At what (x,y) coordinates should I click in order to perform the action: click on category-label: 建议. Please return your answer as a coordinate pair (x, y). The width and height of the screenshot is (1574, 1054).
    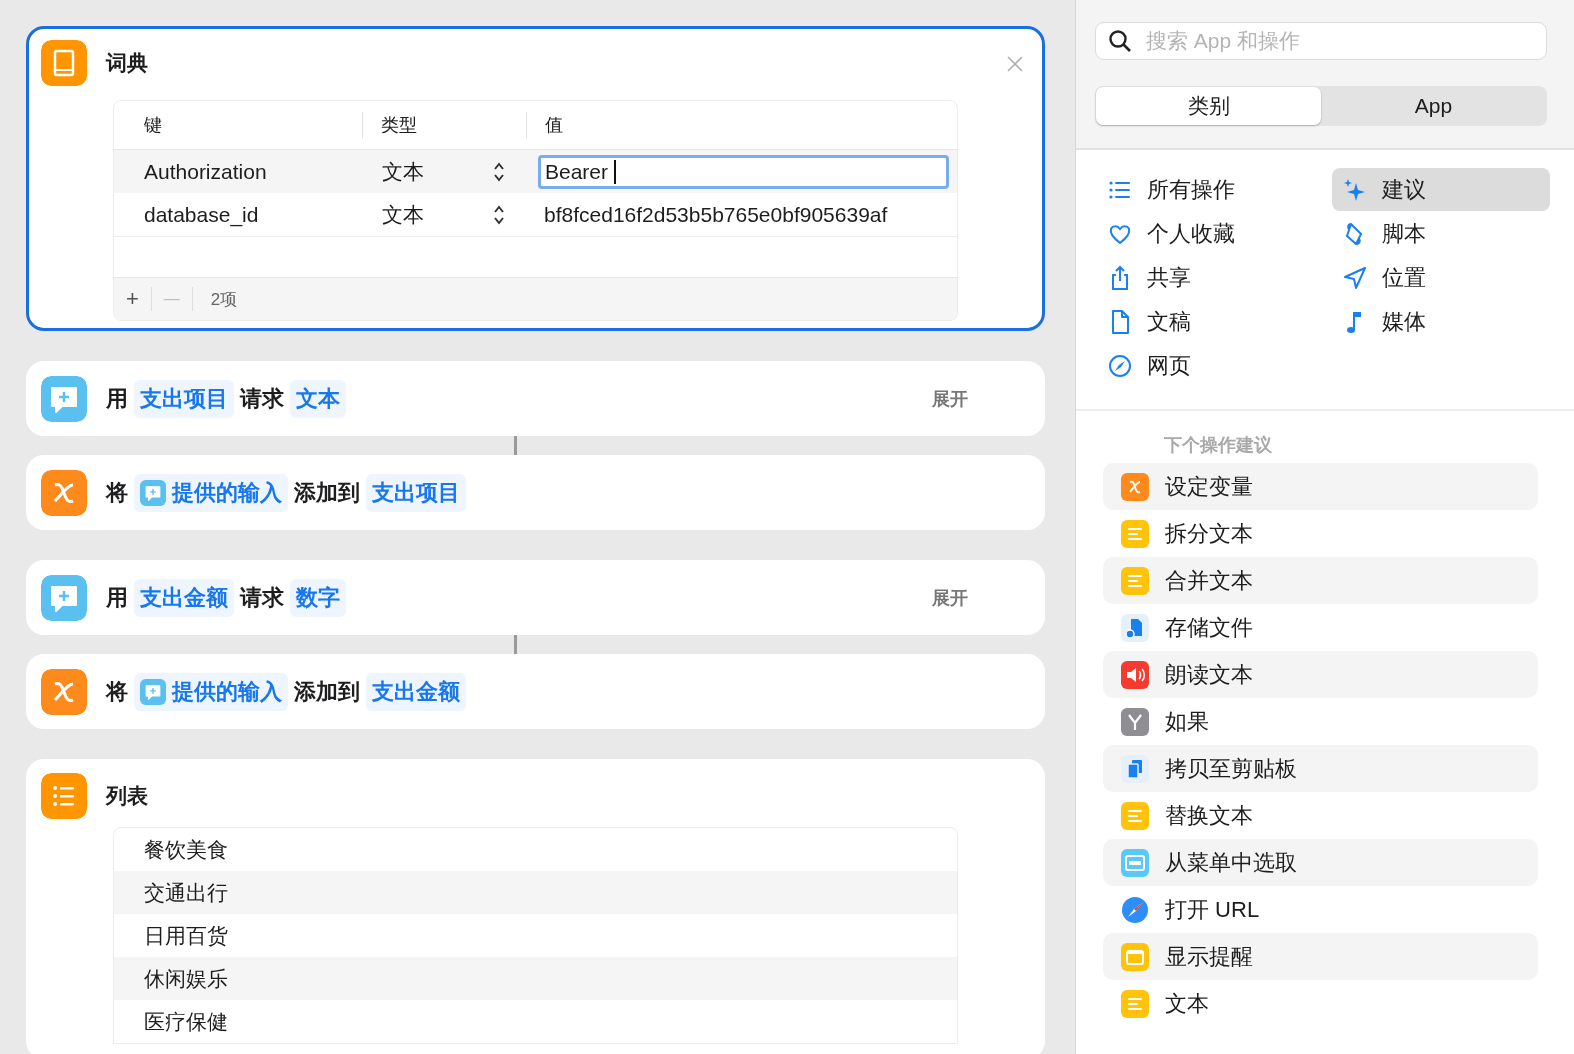
    Looking at the image, I should click on (1404, 189).